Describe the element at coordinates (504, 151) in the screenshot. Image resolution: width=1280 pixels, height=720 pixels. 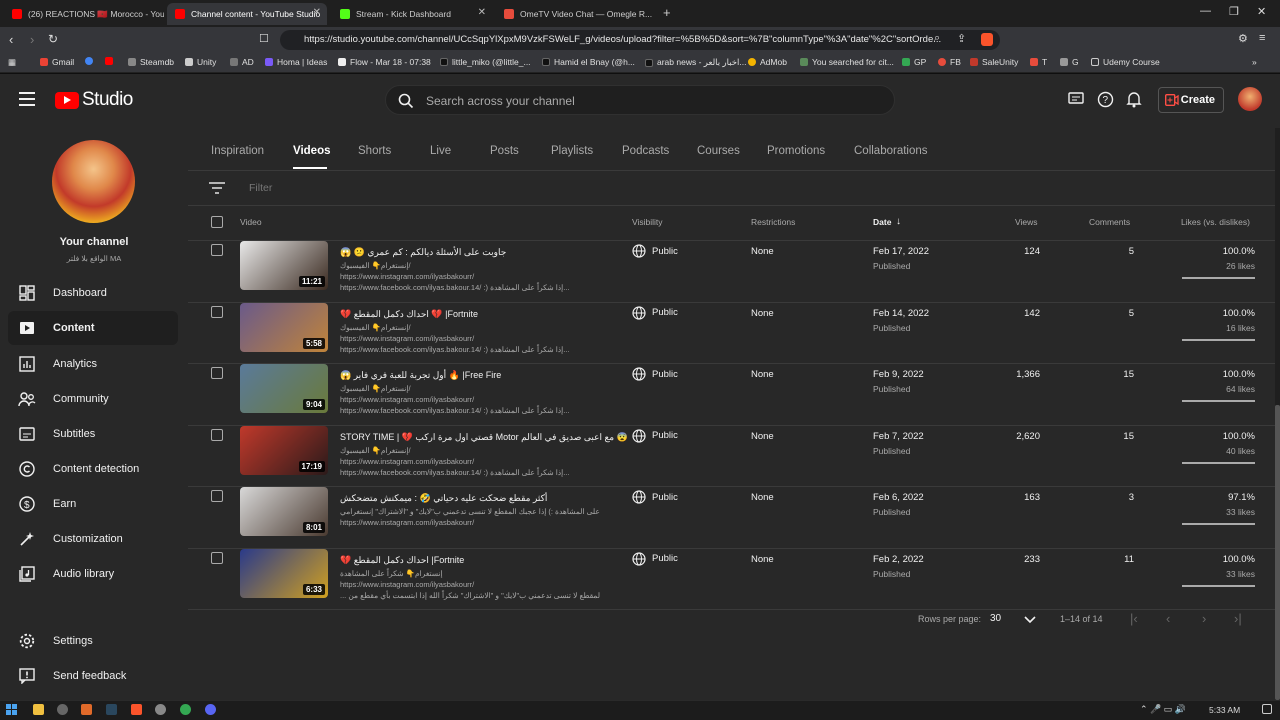
I see `tab-posts: Posts` at that location.